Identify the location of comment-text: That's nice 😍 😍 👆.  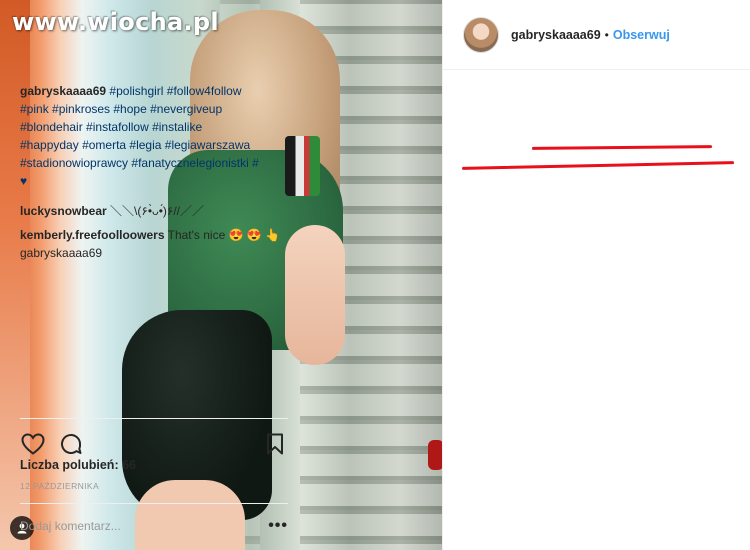
(224, 235).